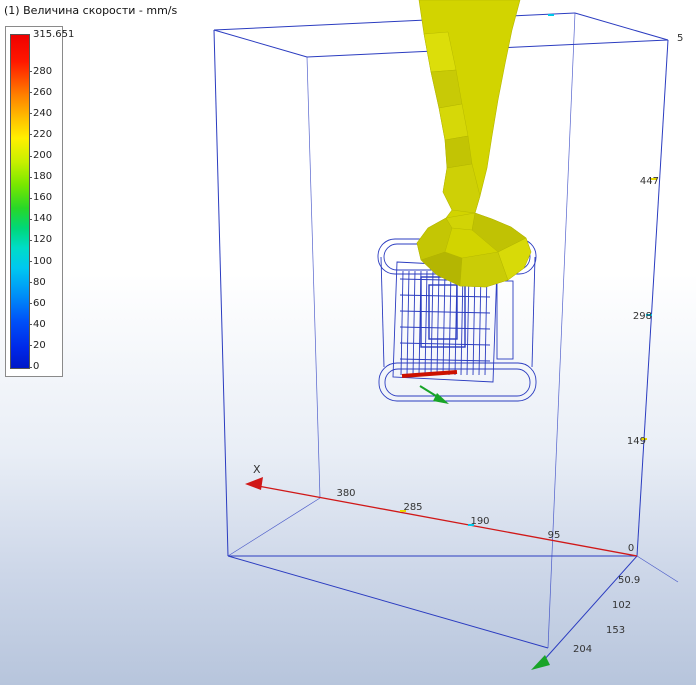 The height and width of the screenshot is (685, 696). I want to click on ruler-label: 5, so click(680, 38).